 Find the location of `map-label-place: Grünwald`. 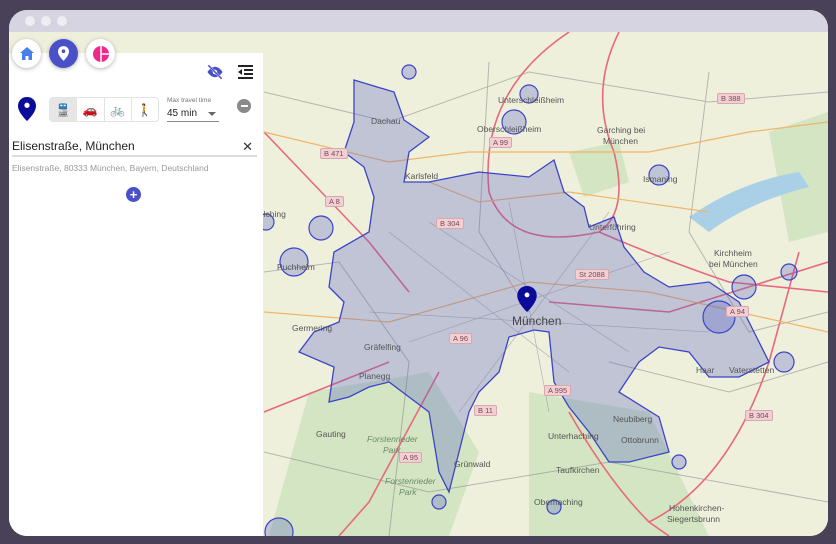

map-label-place: Grünwald is located at coordinates (472, 464).